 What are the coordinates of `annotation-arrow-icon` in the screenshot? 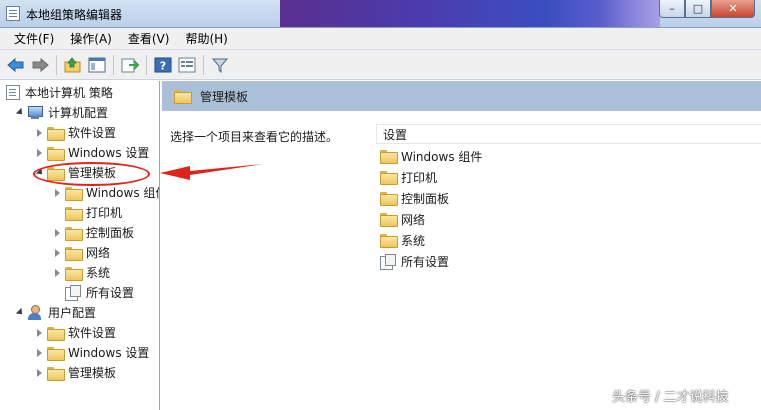 It's located at (211, 172).